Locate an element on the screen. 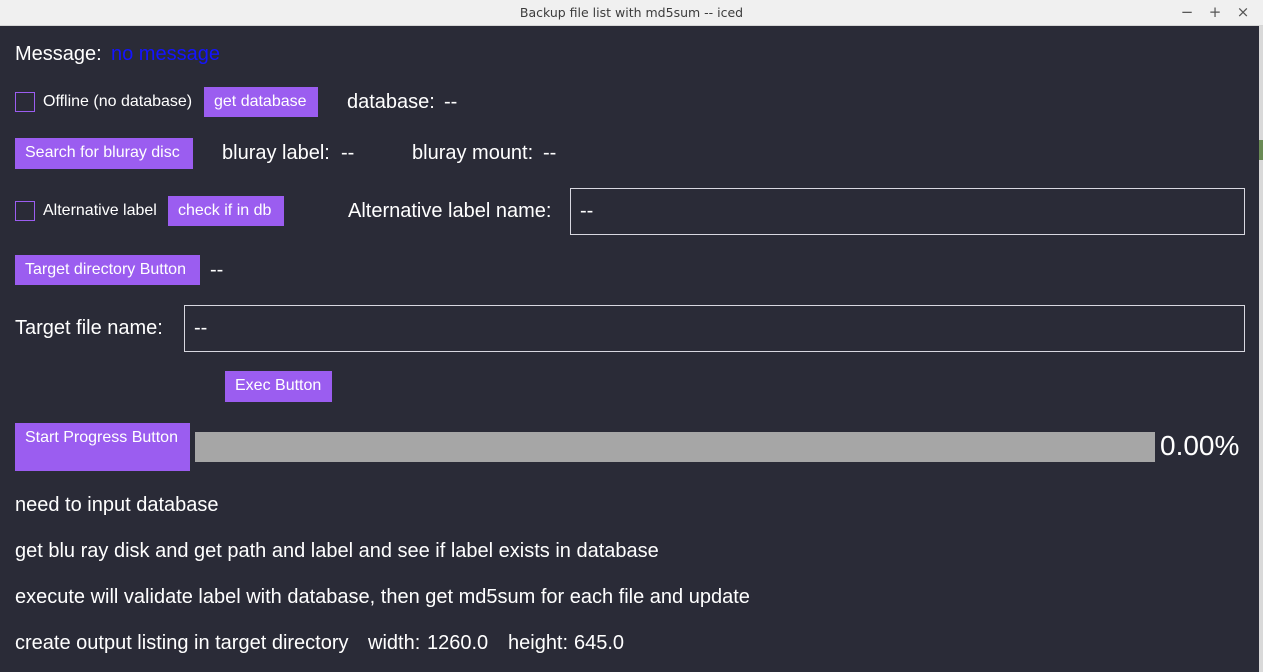 Image resolution: width=1263 pixels, height=672 pixels. target-file-name-label: Target file name: is located at coordinates (89, 328).